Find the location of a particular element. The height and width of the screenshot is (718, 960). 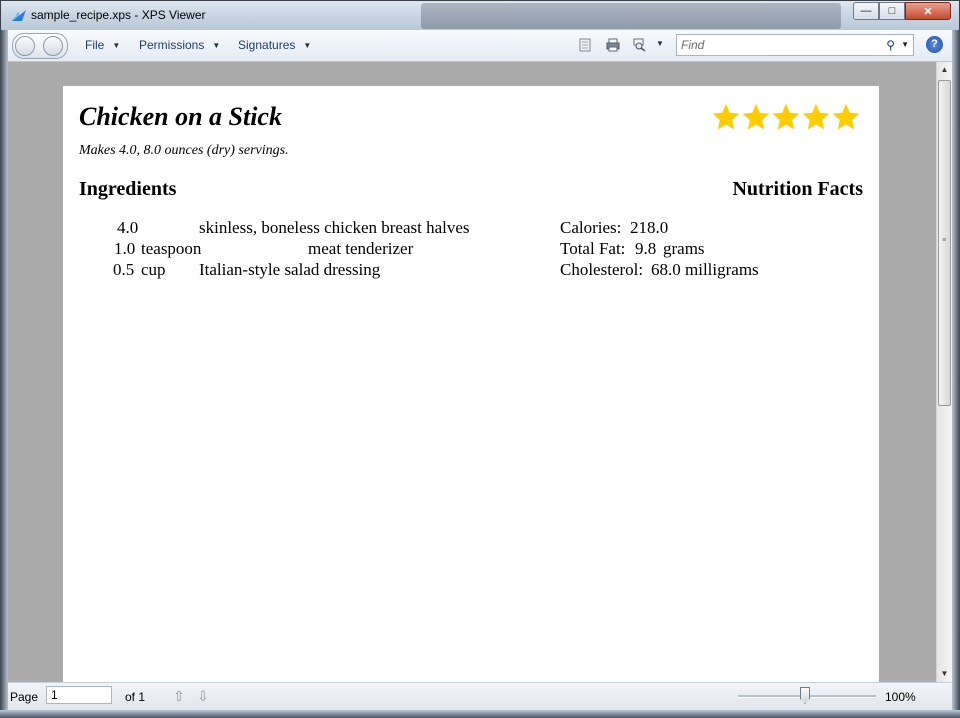

nutrition-value: 9.8 is located at coordinates (646, 248).